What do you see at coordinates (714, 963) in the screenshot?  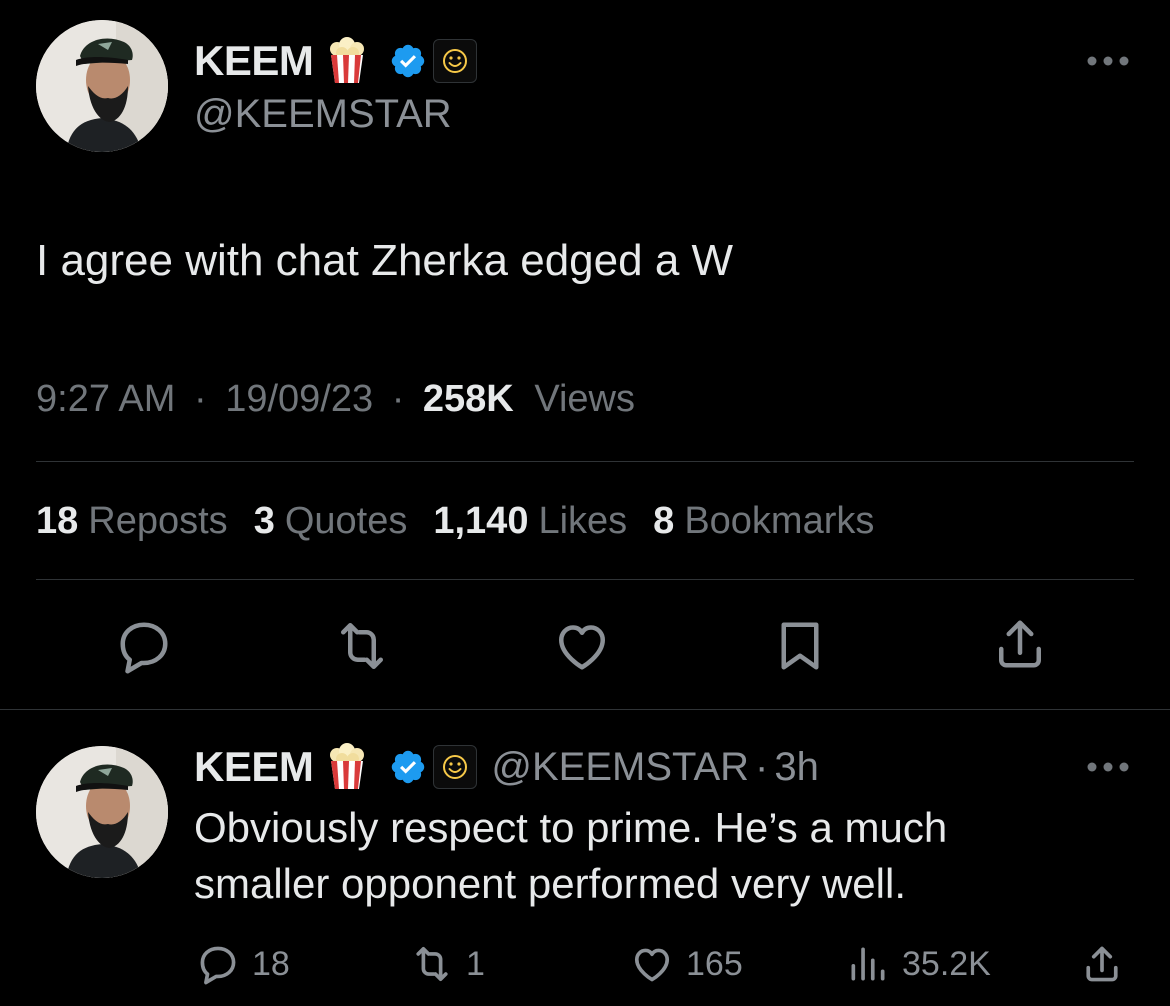 I see `like-count: 165` at bounding box center [714, 963].